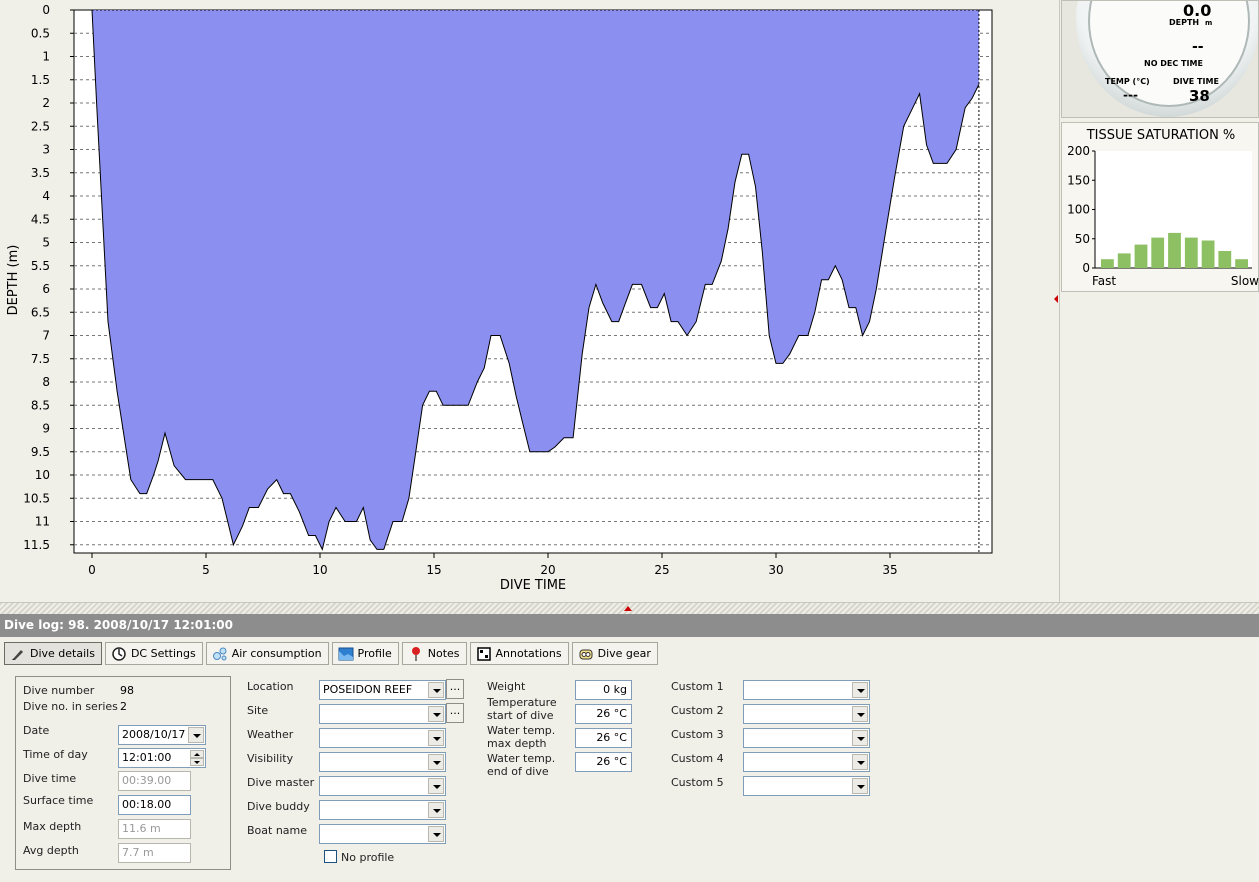 The width and height of the screenshot is (1259, 882). I want to click on date-picker: 2008/10/17, so click(162, 735).